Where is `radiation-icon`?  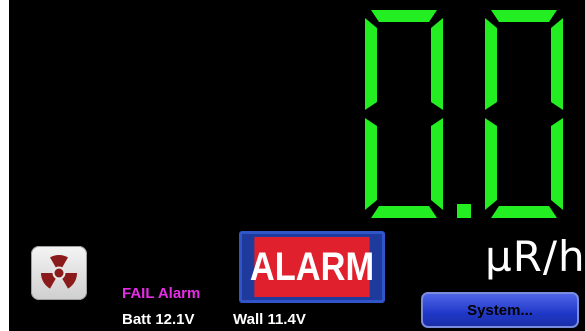 radiation-icon is located at coordinates (59, 273).